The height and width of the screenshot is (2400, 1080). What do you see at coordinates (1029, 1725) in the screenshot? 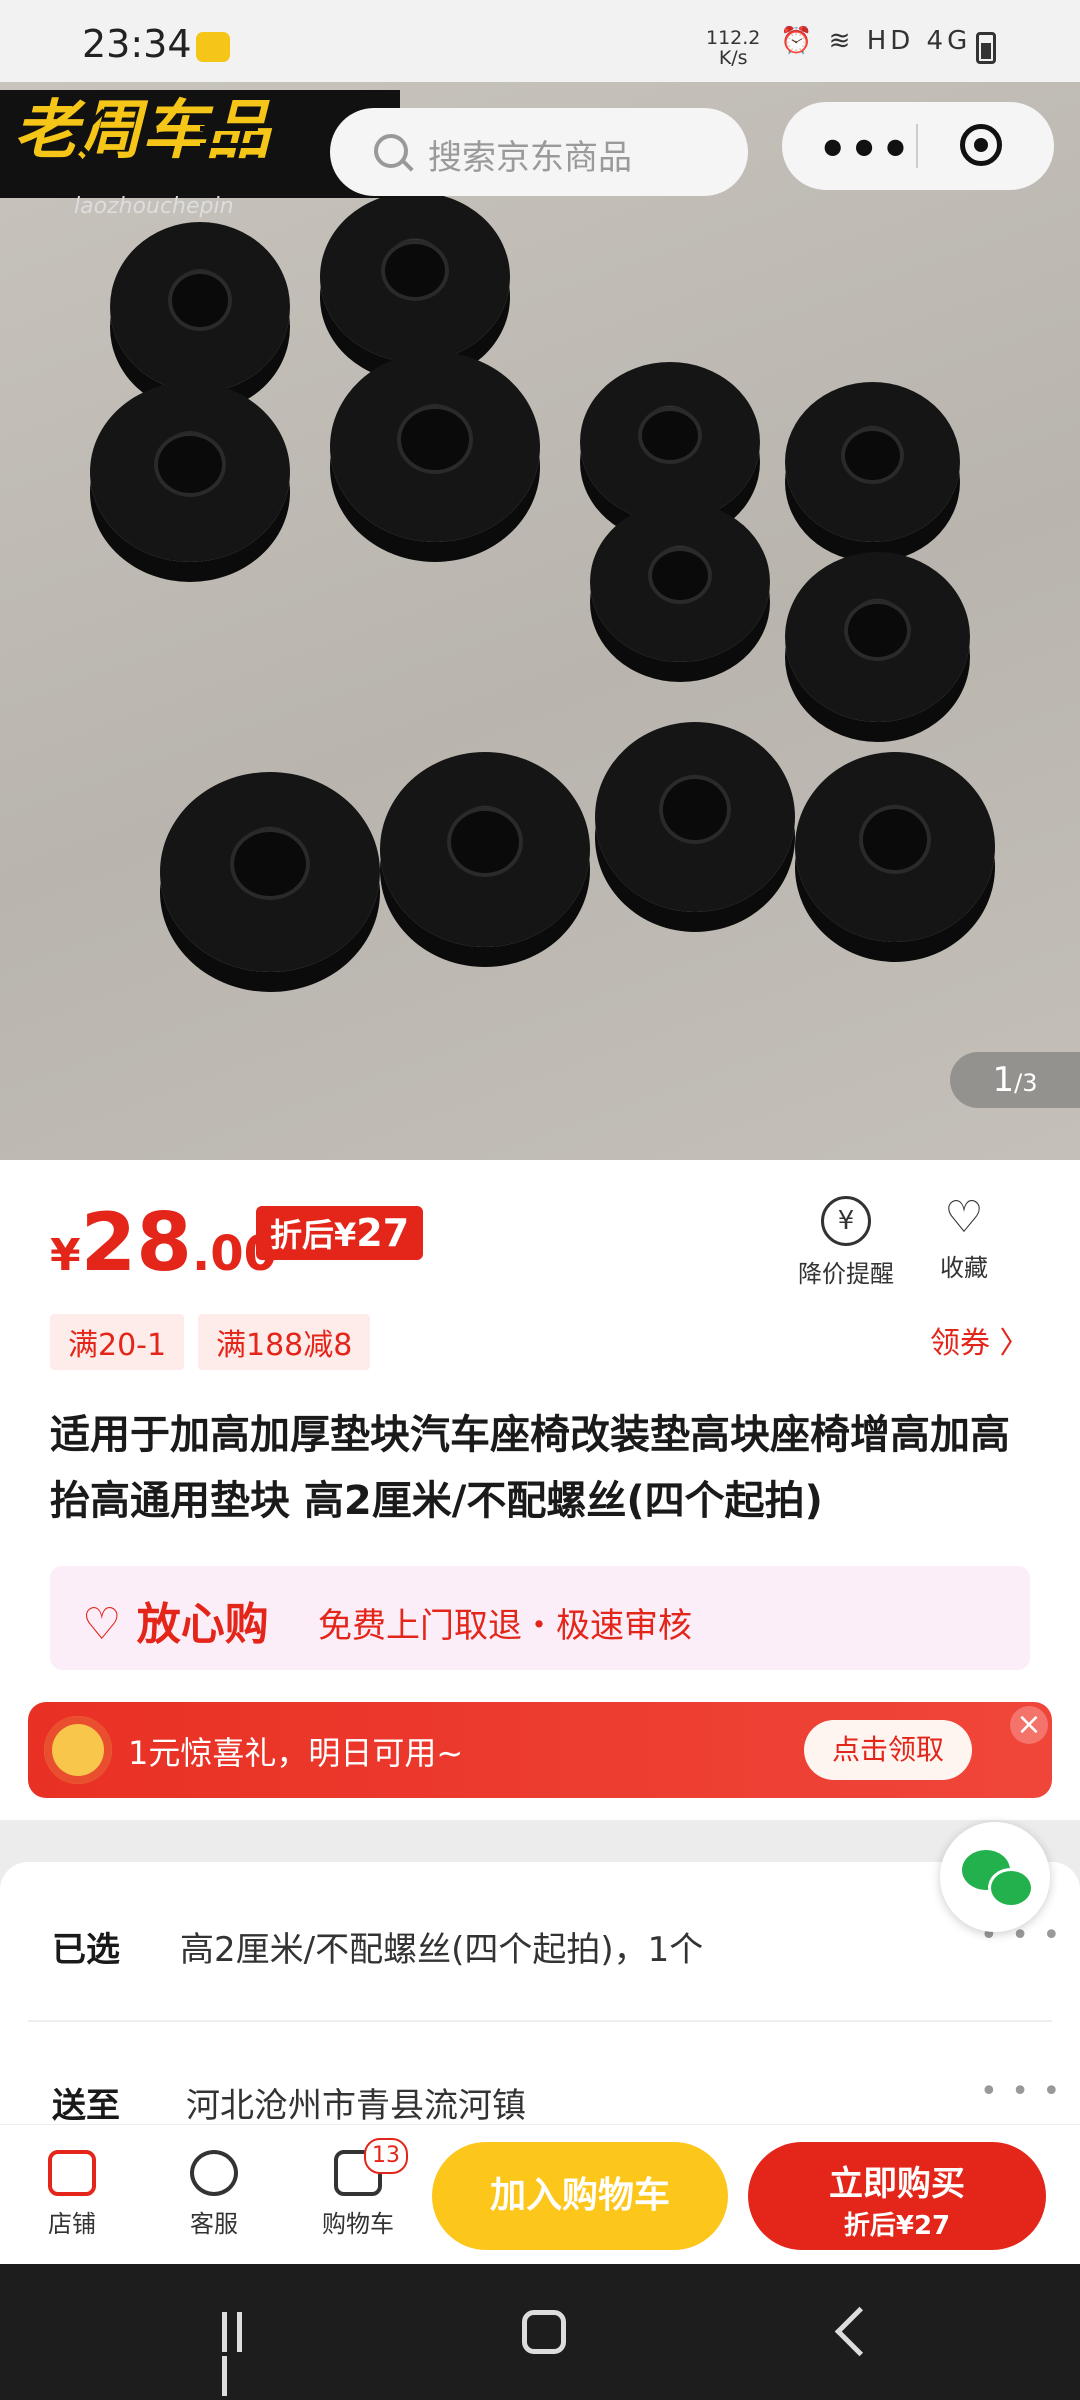
I see `close-icon: ×` at bounding box center [1029, 1725].